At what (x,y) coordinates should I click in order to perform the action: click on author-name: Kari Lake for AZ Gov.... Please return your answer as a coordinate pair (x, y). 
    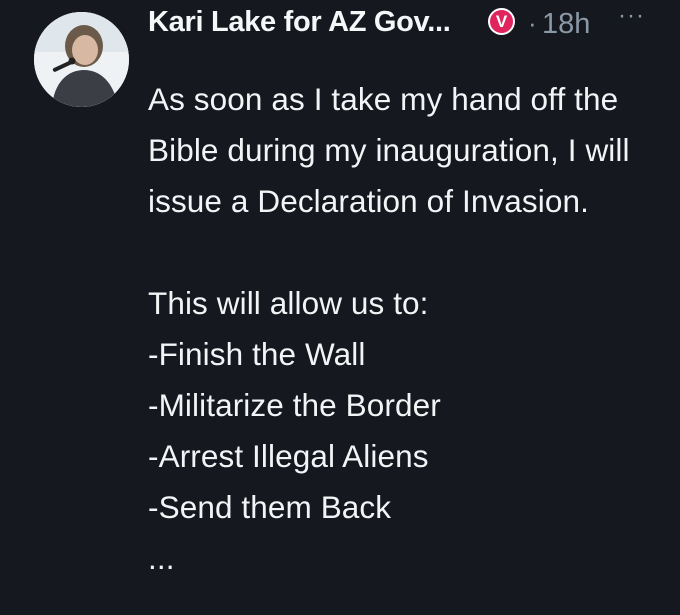
    Looking at the image, I should click on (299, 22).